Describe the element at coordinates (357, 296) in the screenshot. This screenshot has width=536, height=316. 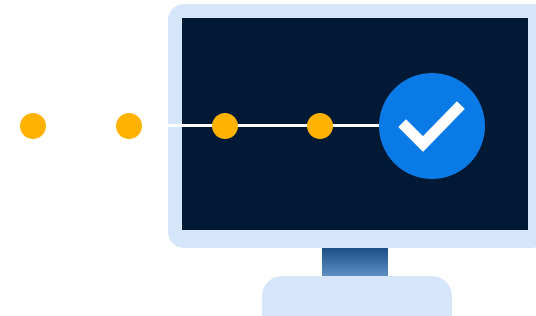
I see `monitor-stand-base` at that location.